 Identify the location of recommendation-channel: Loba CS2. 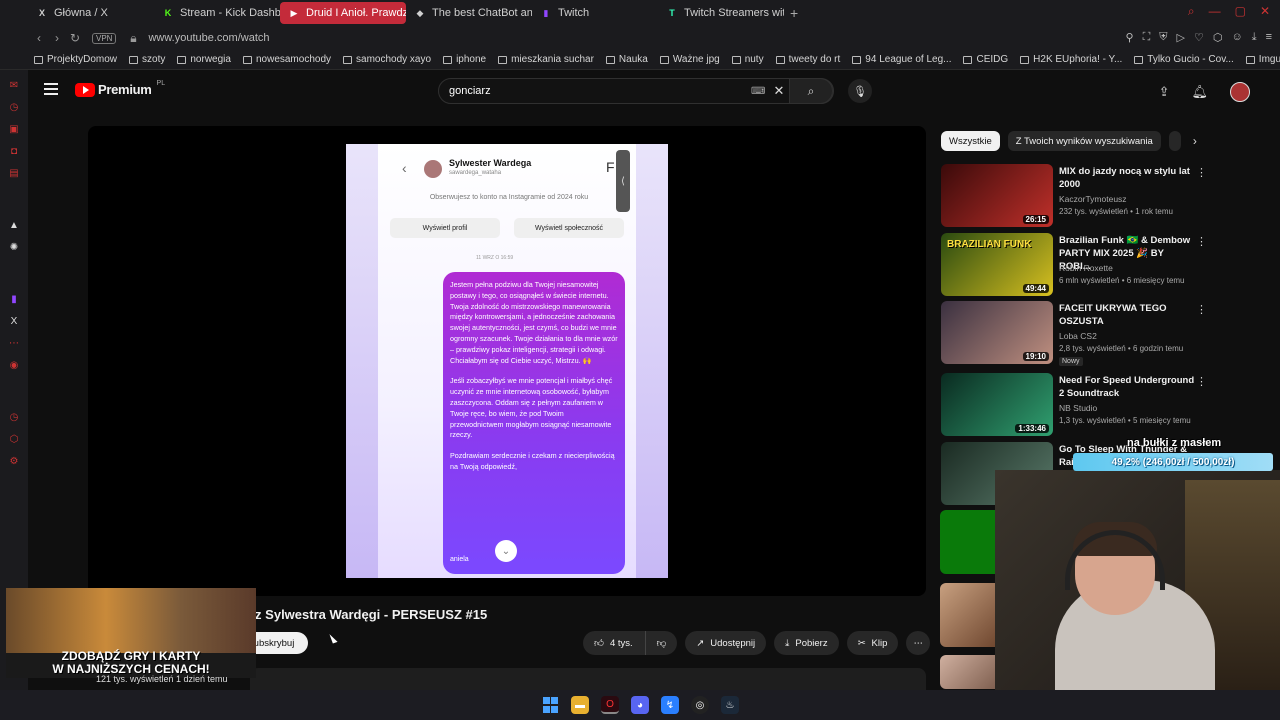
(1078, 336).